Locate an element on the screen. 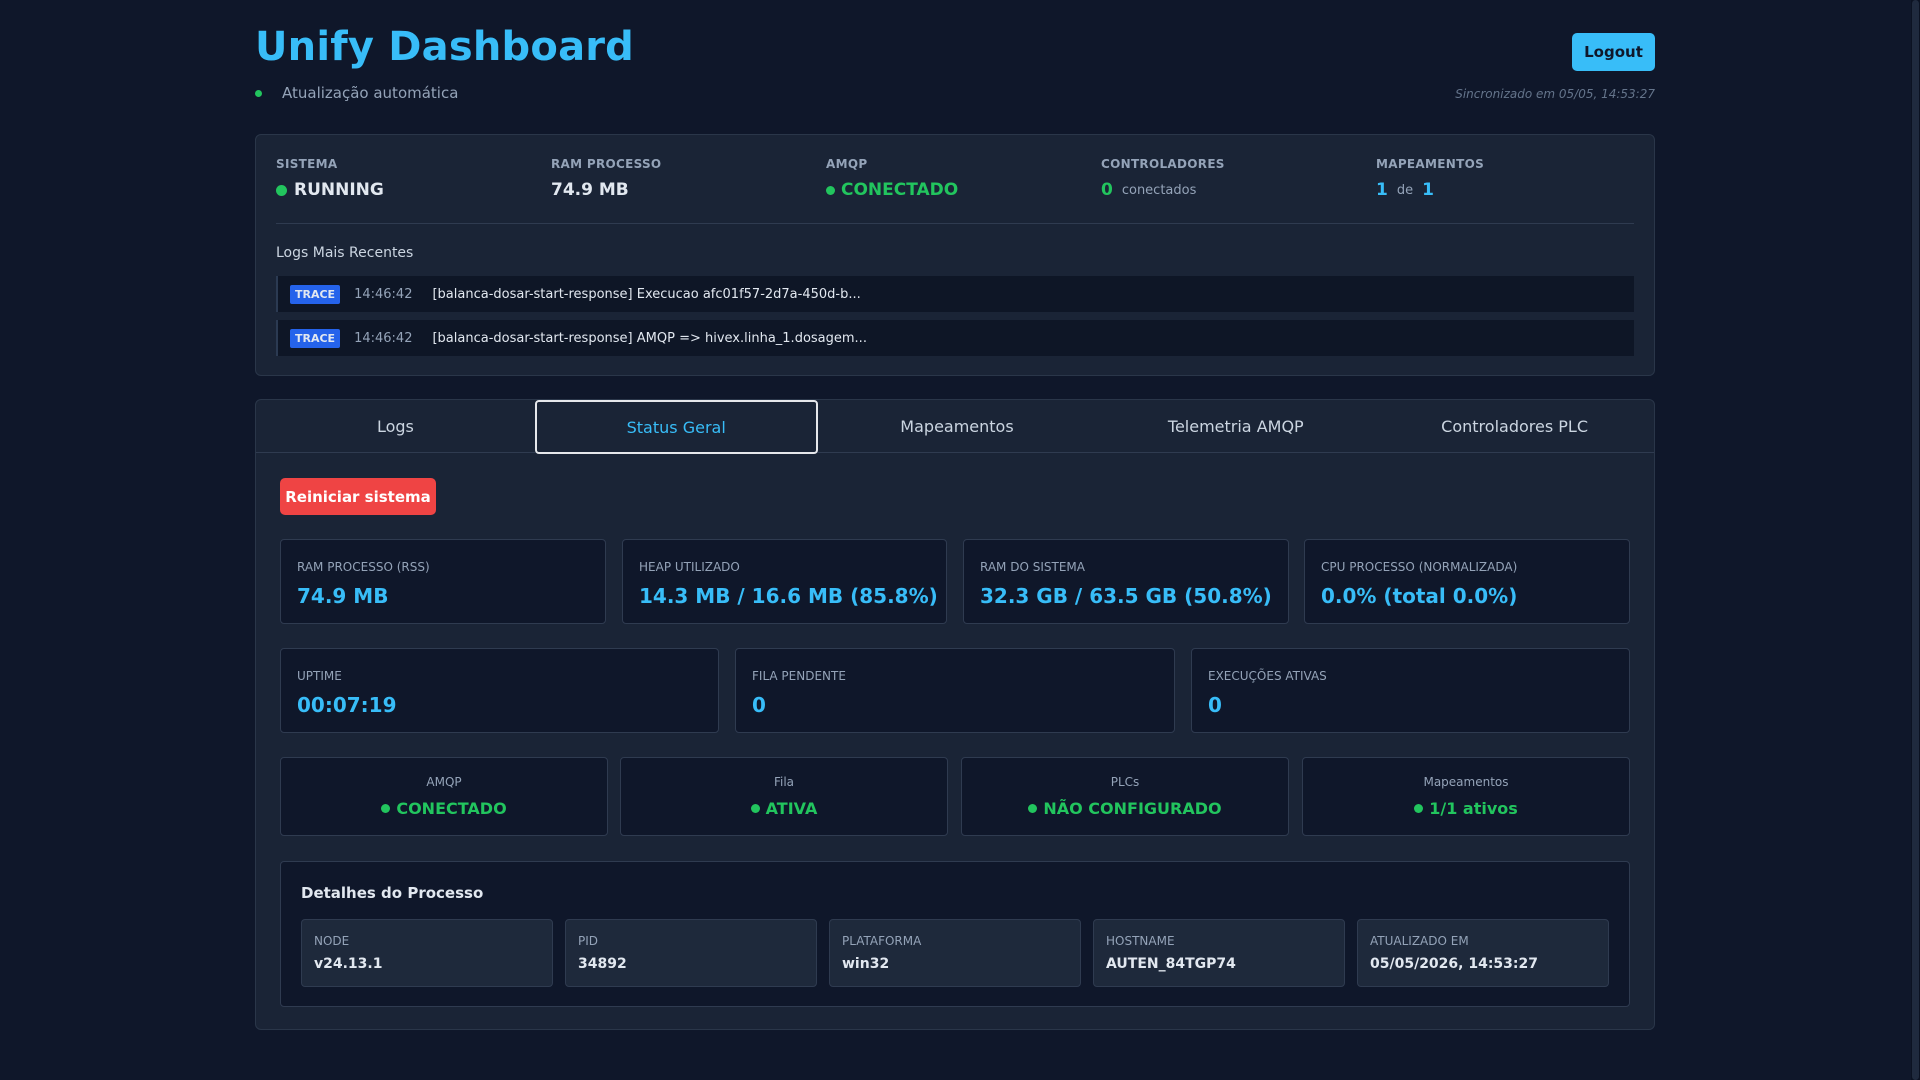  detail-platform: PLATAFORMA win32 is located at coordinates (955, 953).